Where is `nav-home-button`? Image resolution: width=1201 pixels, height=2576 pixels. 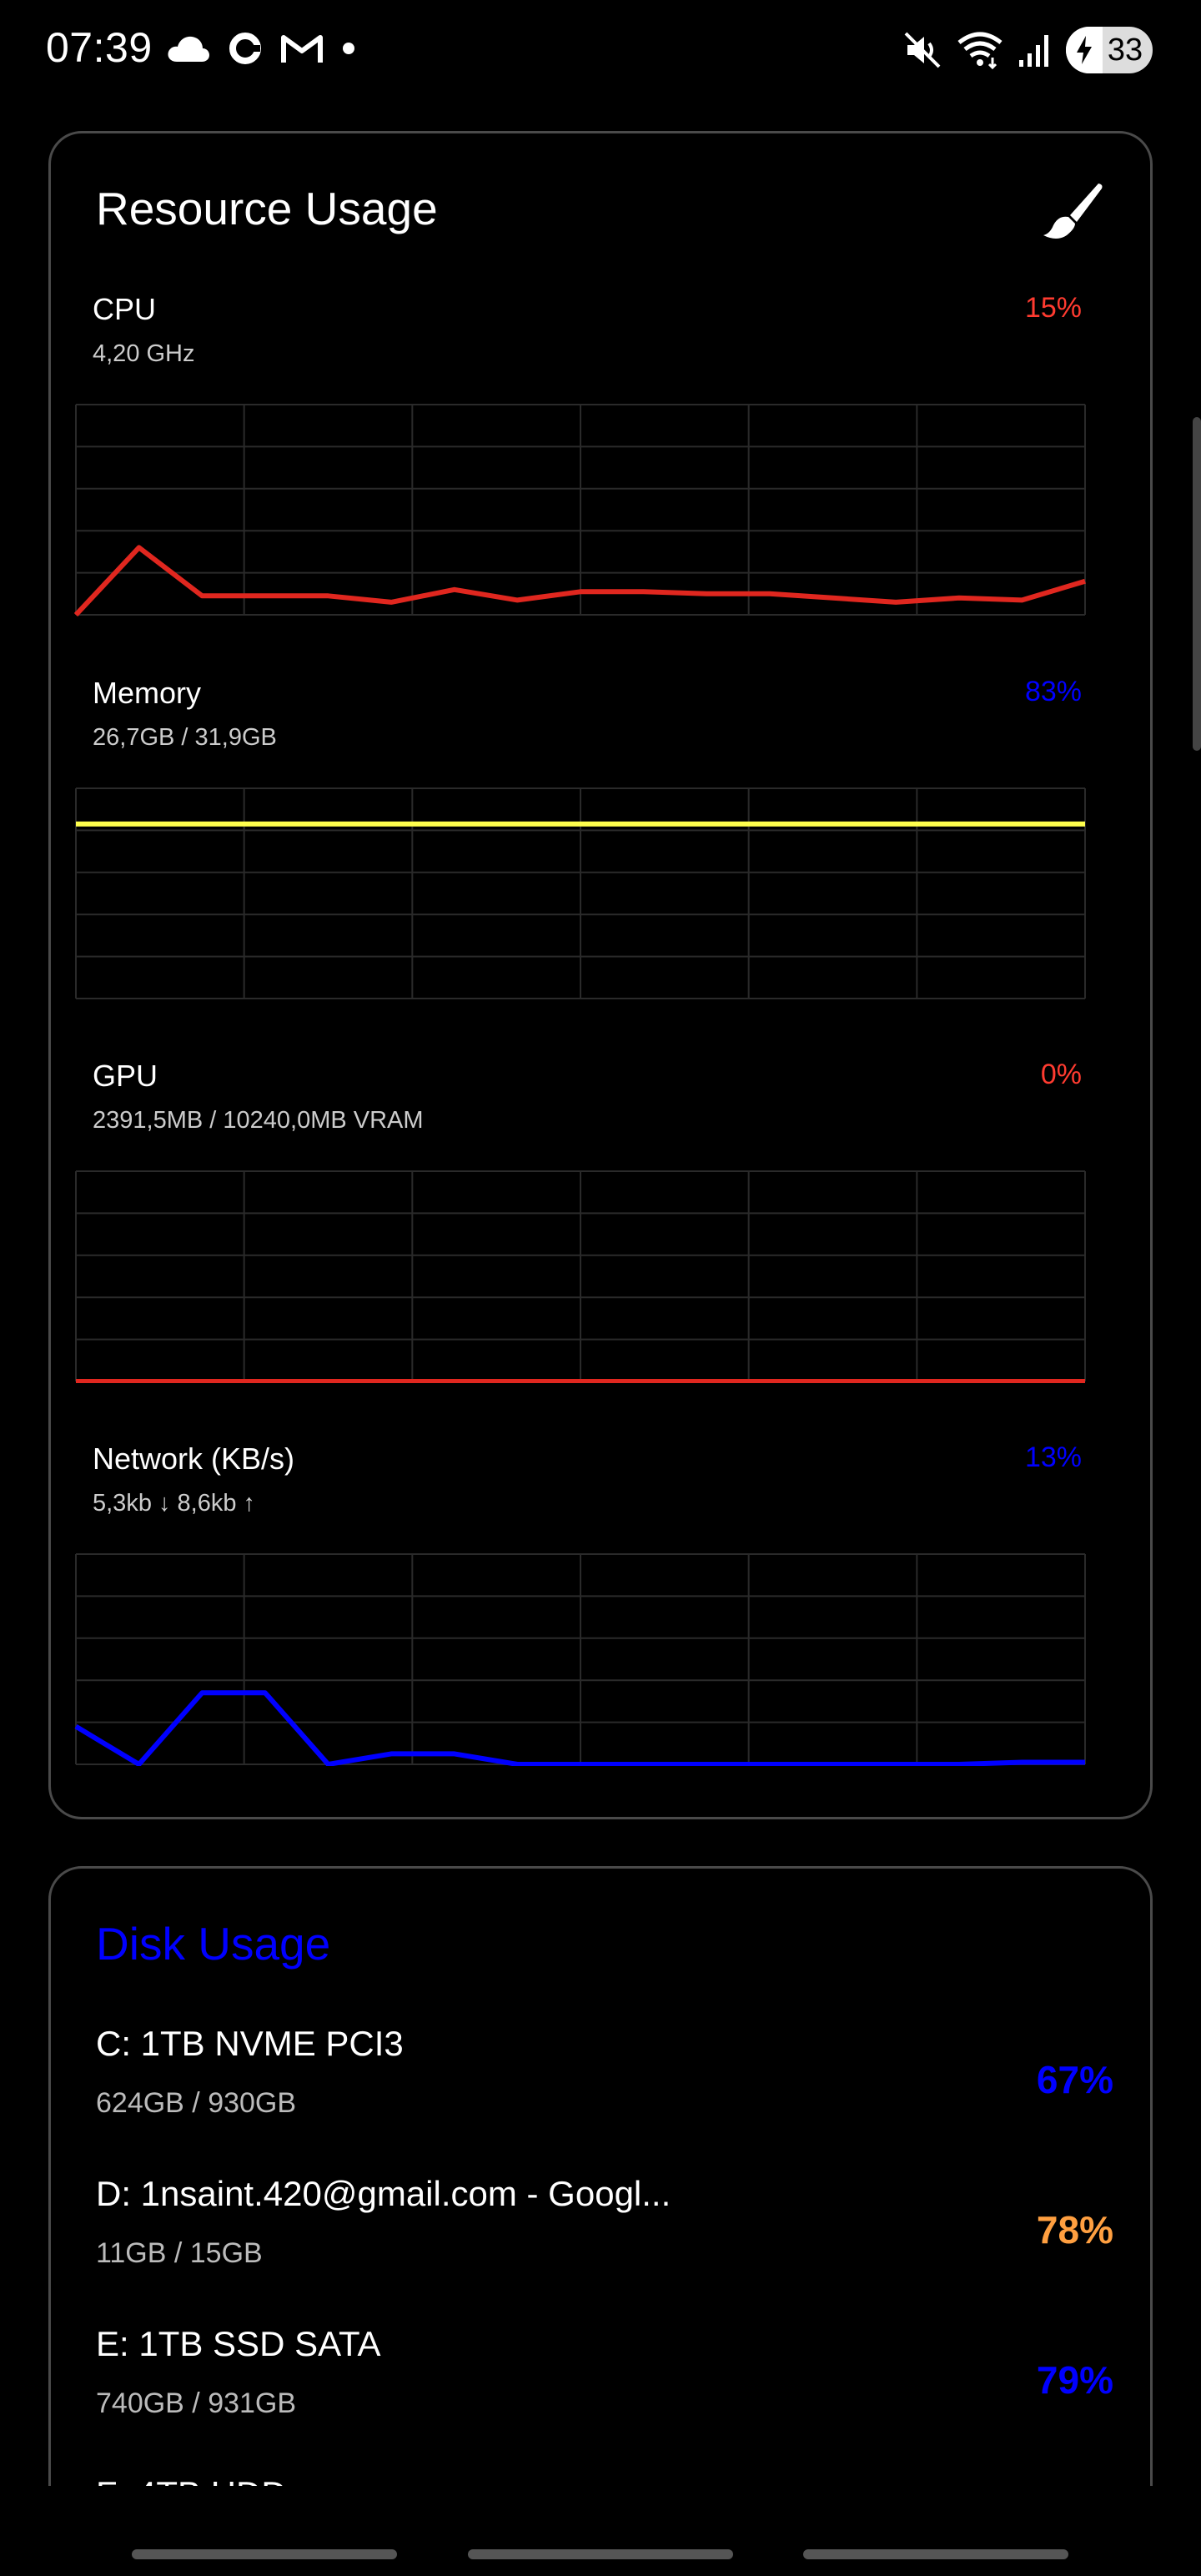 nav-home-button is located at coordinates (601, 2554).